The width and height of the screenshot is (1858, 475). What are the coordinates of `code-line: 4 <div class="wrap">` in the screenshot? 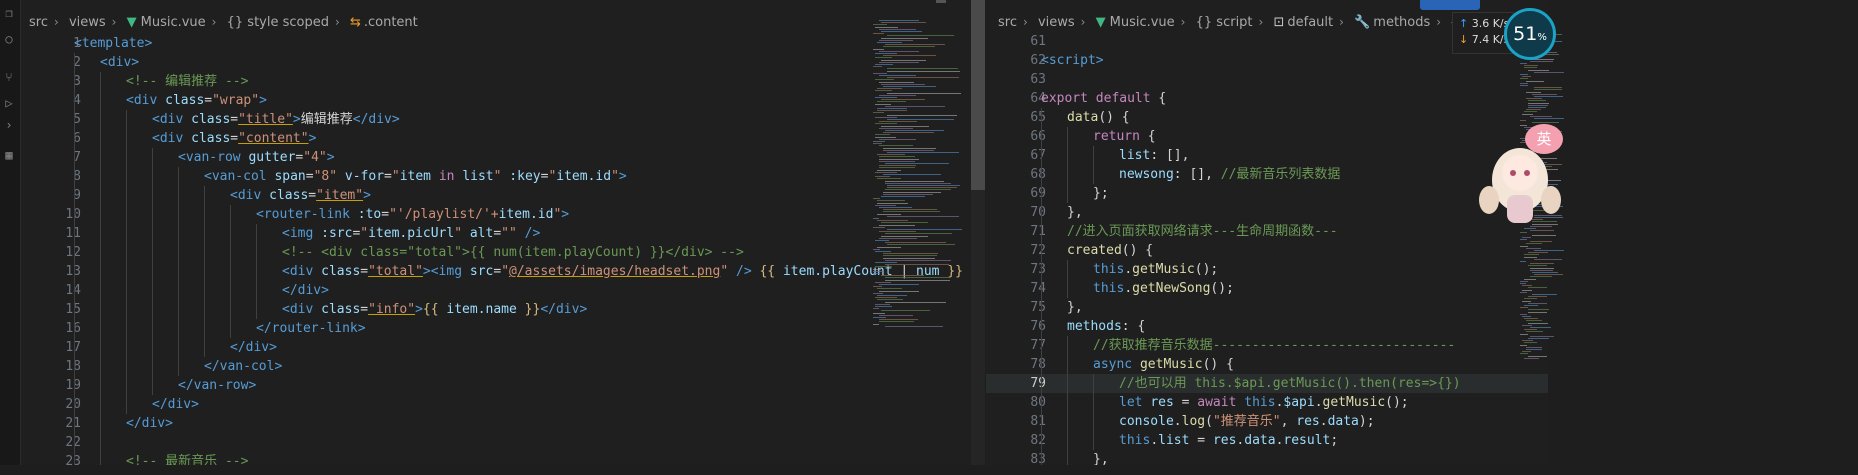 It's located at (503, 100).